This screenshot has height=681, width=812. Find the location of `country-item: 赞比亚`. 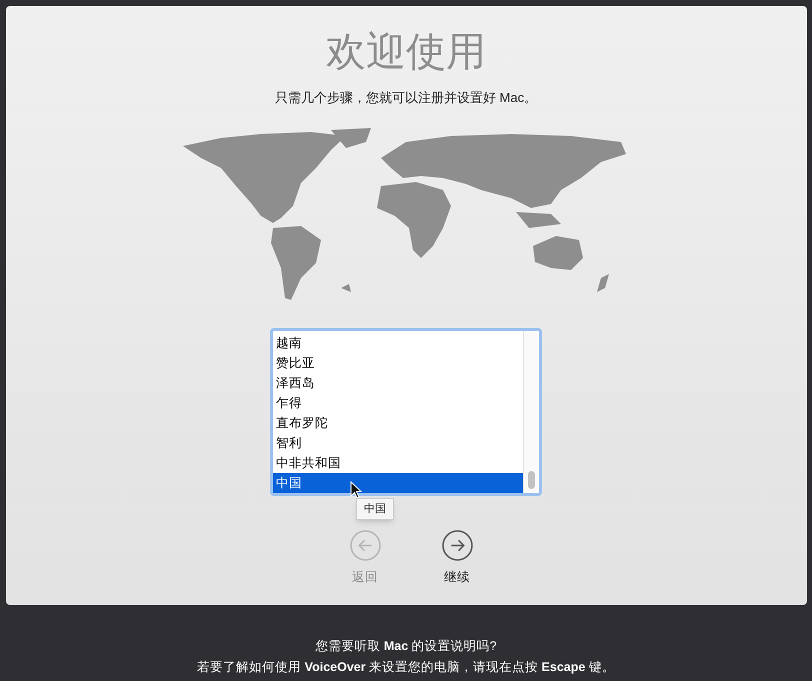

country-item: 赞比亚 is located at coordinates (398, 362).